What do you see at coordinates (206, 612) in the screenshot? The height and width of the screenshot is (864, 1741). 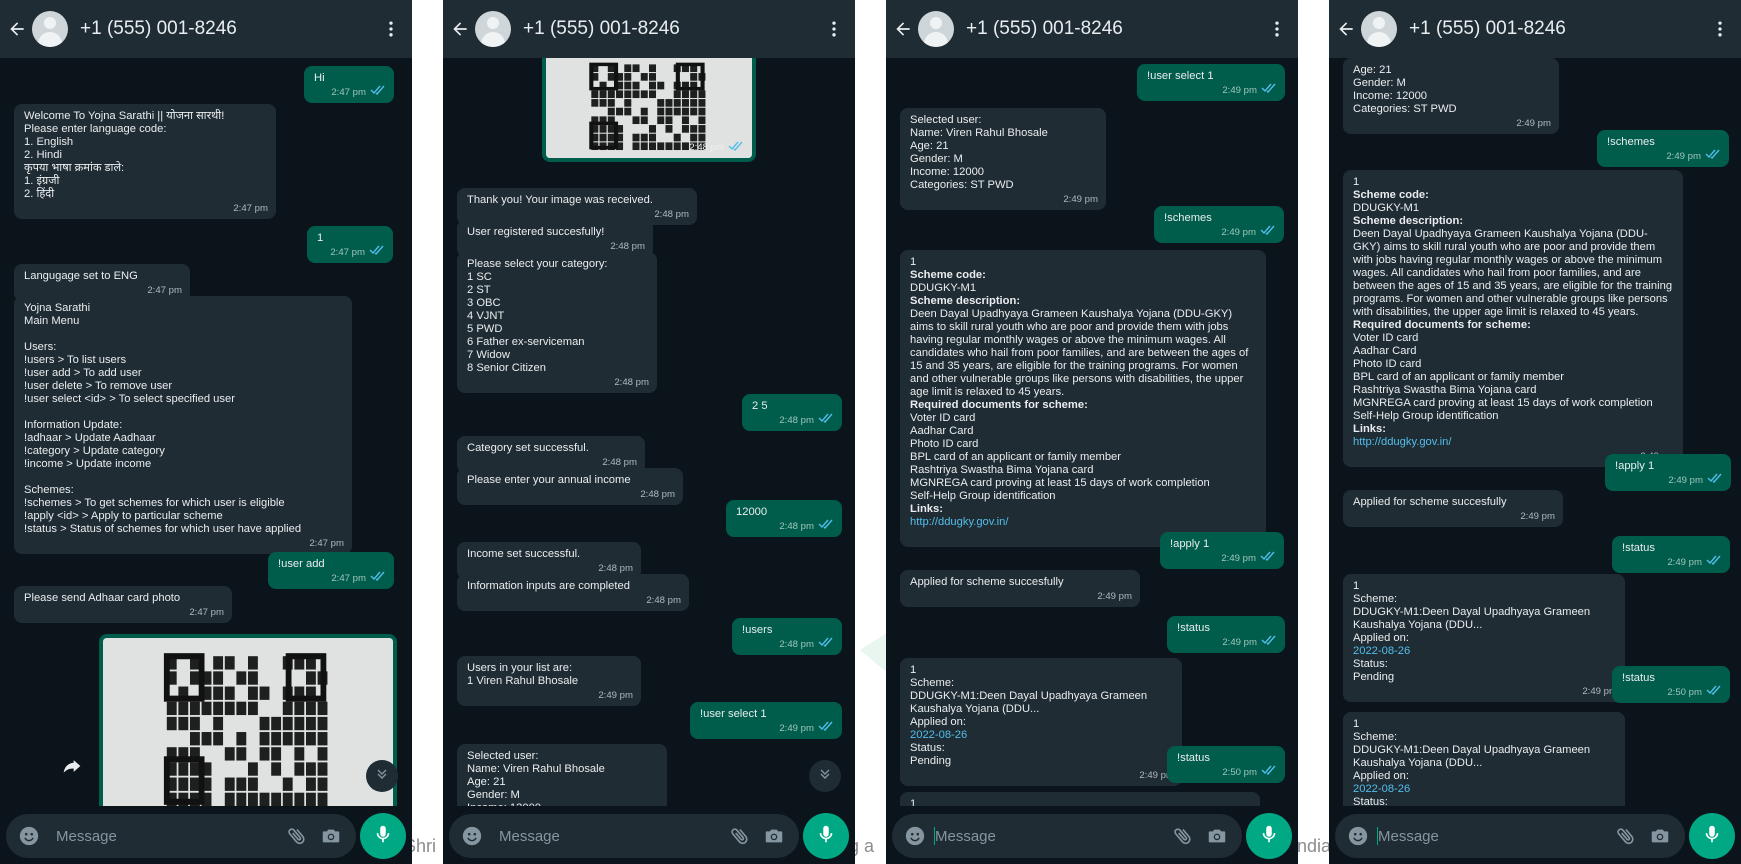 I see `message-time: 2:47 pm` at bounding box center [206, 612].